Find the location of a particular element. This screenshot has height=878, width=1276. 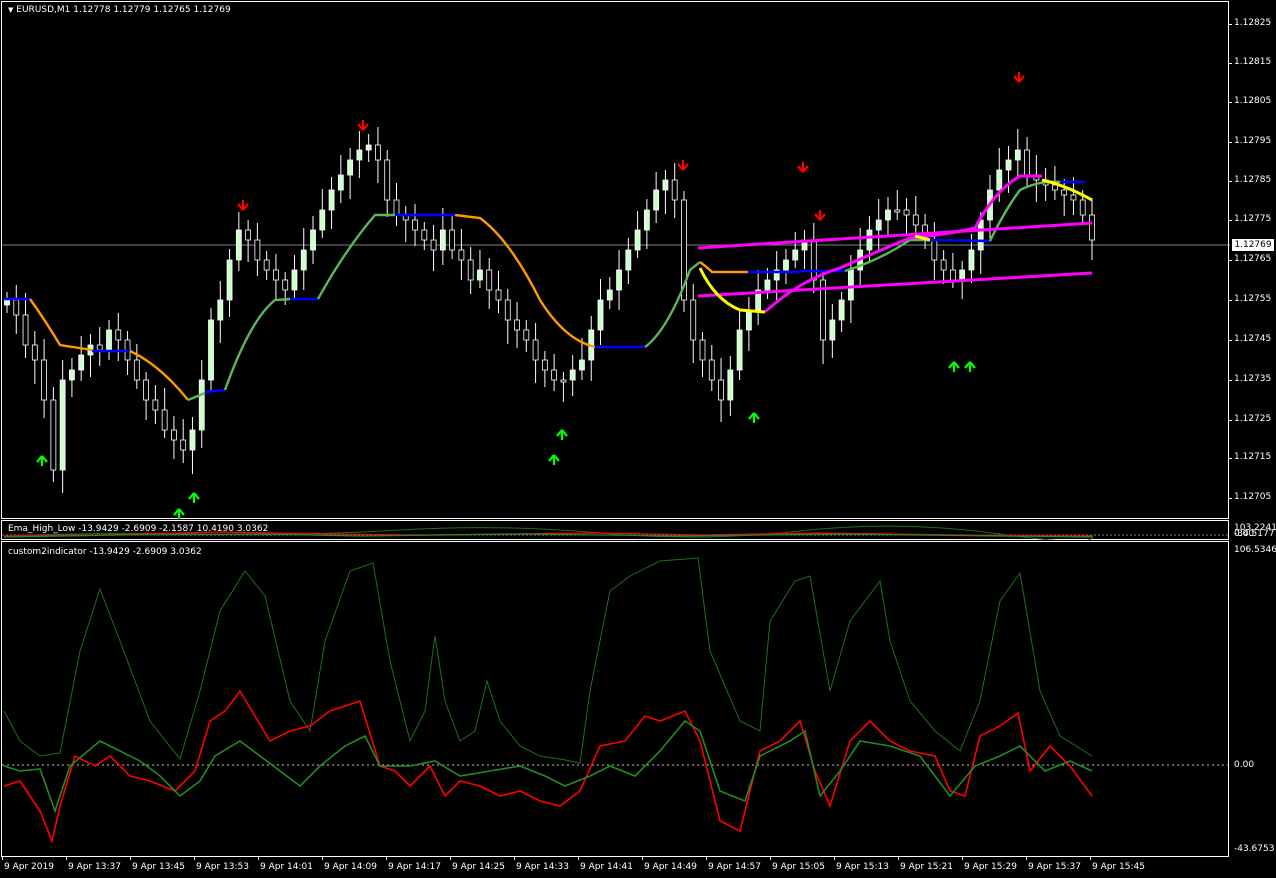

price-tick-label: 1.12775 is located at coordinates (1253, 219).